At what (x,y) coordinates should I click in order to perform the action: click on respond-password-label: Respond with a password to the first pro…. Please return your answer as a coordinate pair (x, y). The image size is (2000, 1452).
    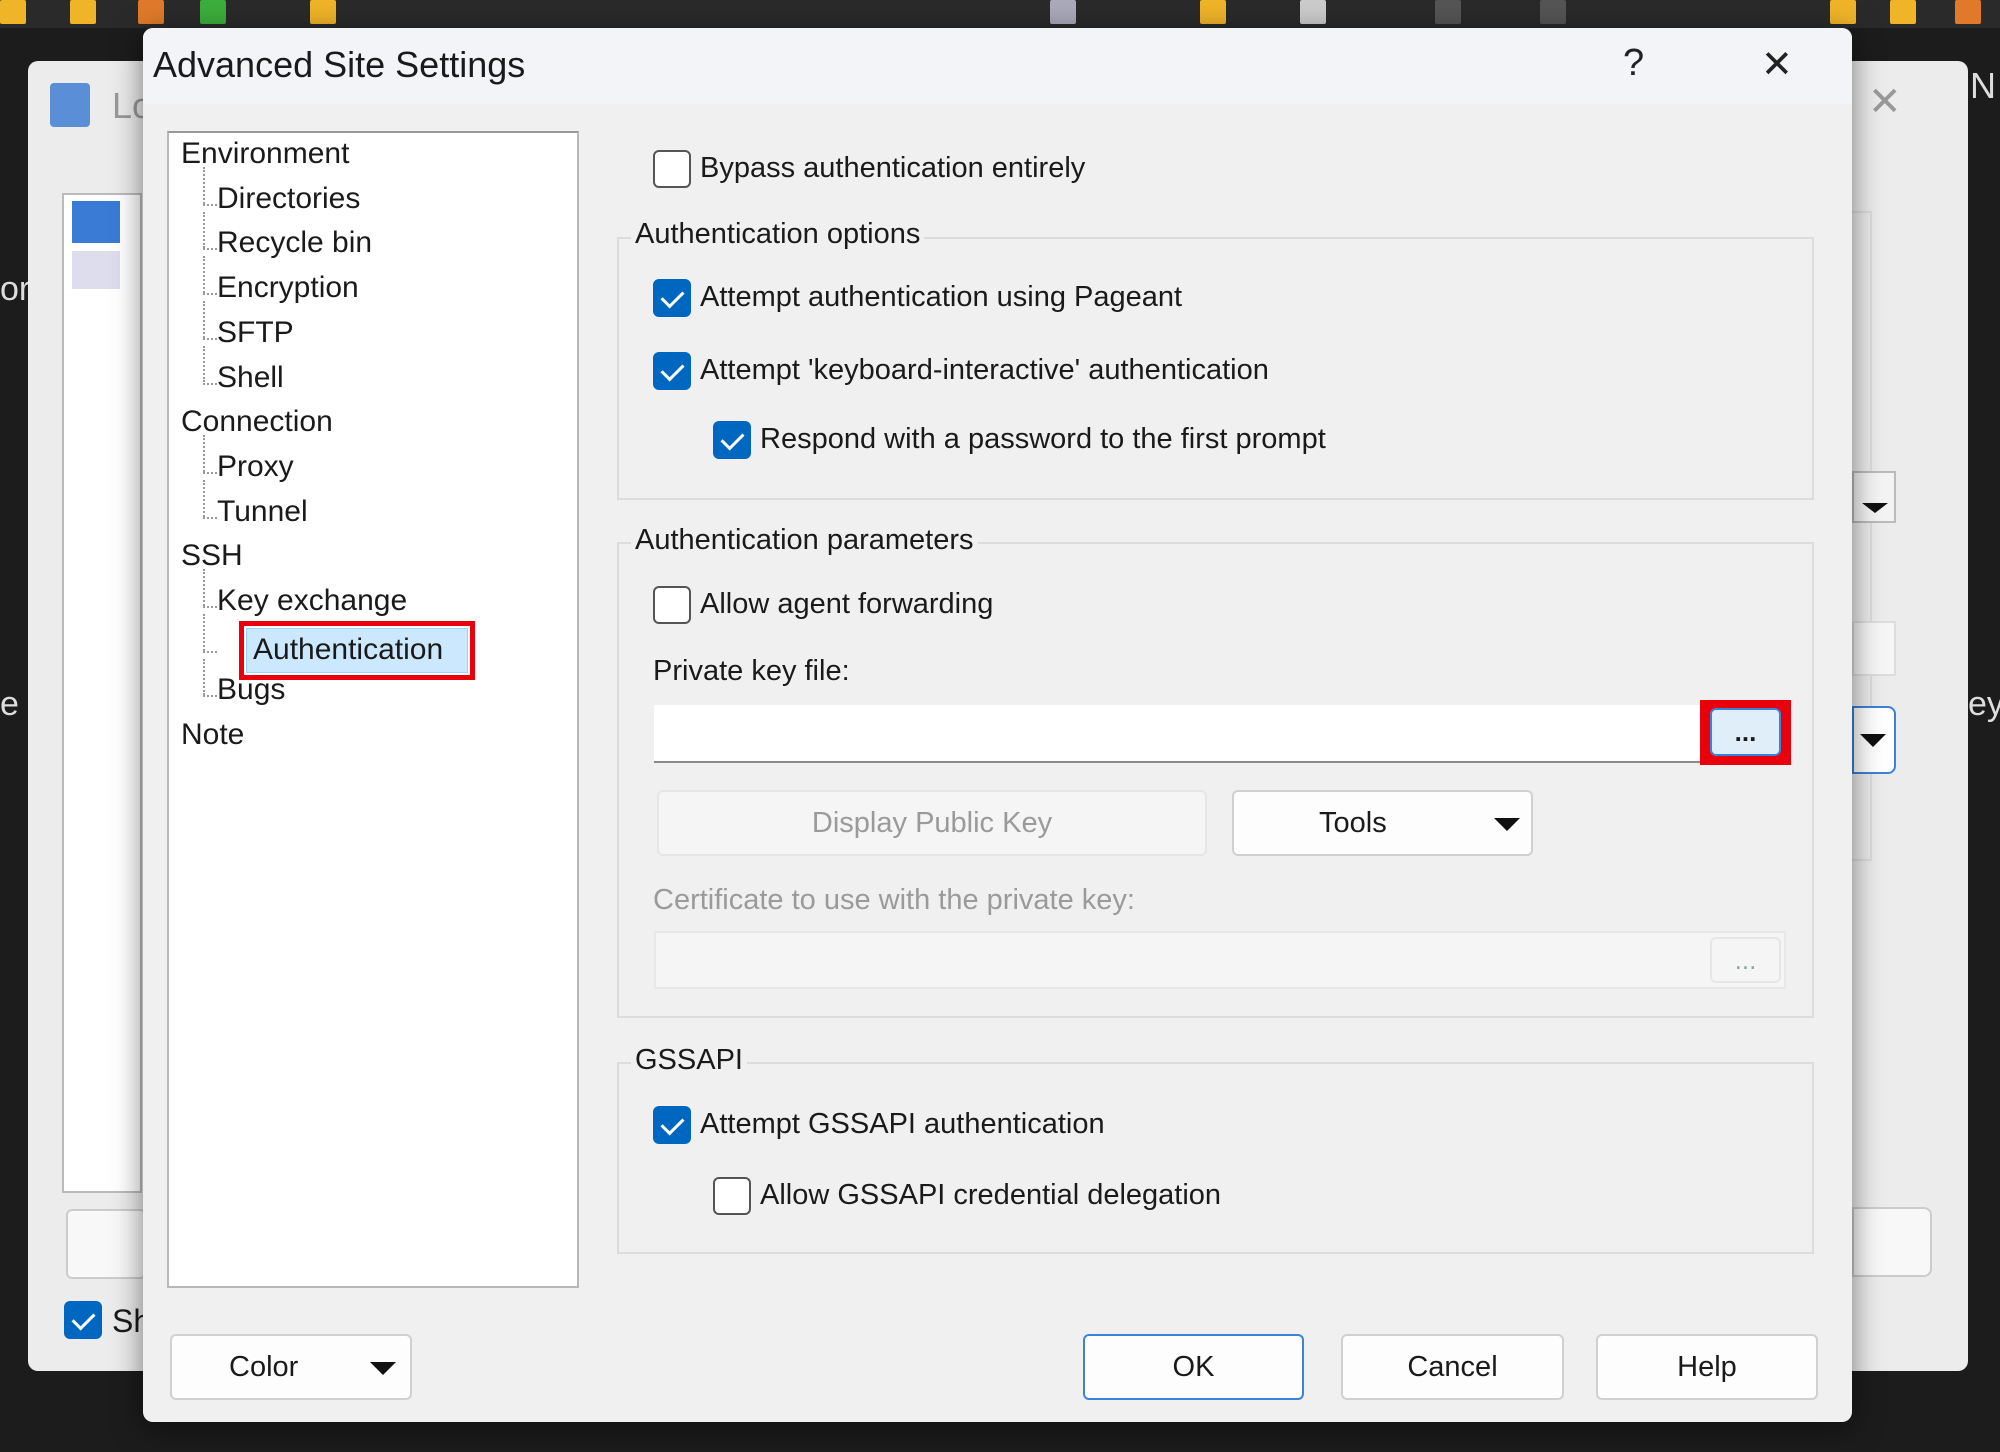
    Looking at the image, I should click on (1043, 439).